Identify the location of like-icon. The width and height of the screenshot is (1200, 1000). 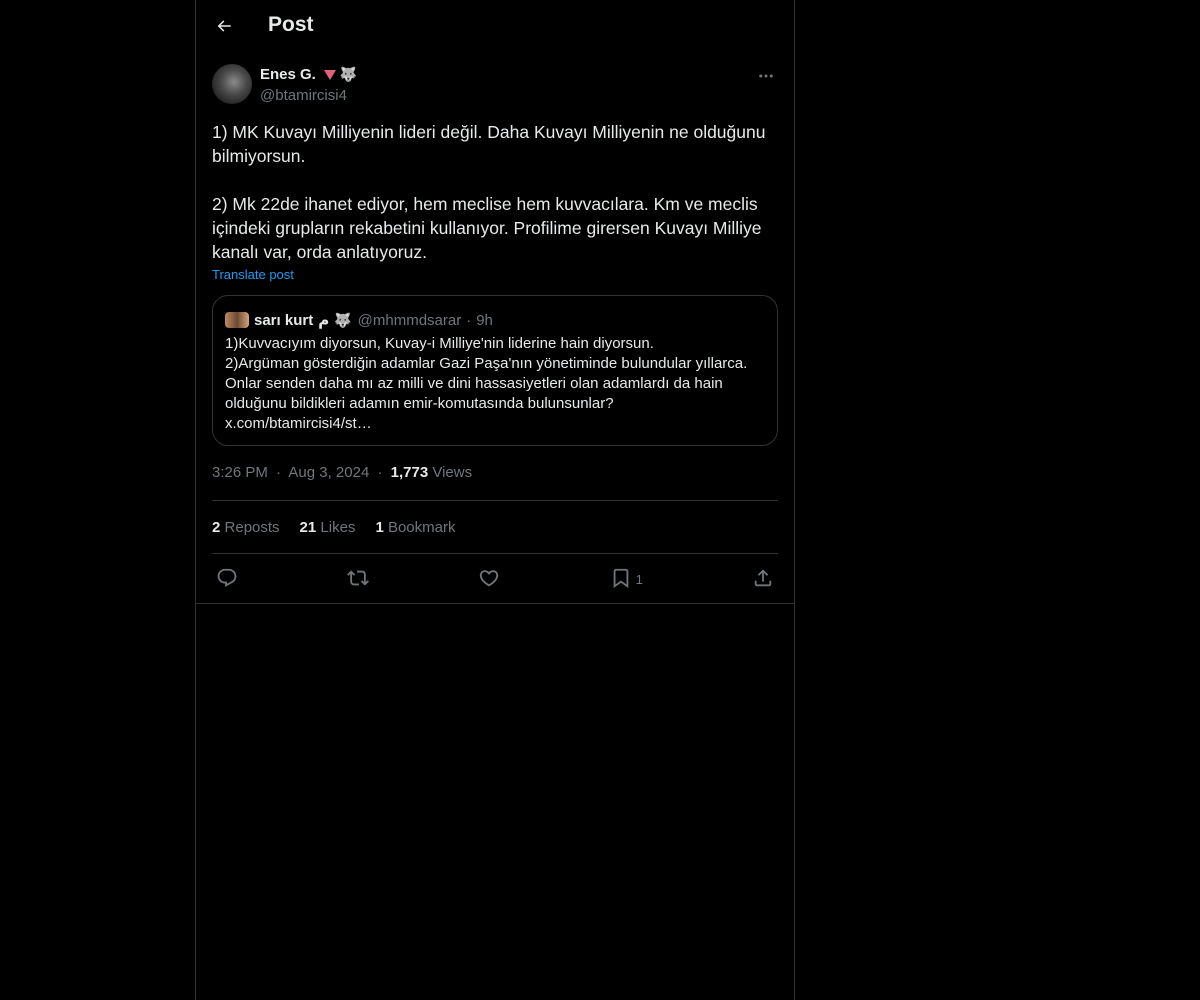
(489, 578).